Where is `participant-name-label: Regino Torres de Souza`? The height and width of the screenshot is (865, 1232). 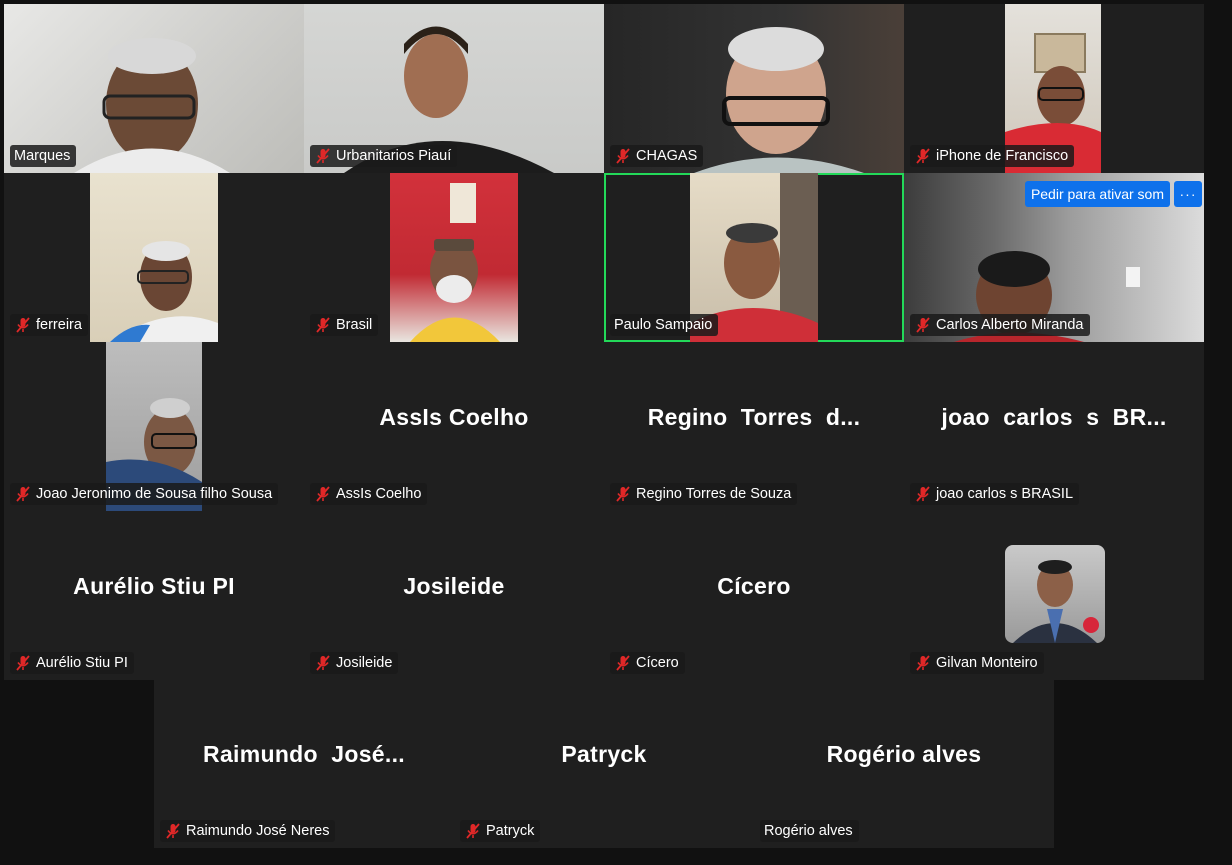
participant-name-label: Regino Torres de Souza is located at coordinates (704, 494).